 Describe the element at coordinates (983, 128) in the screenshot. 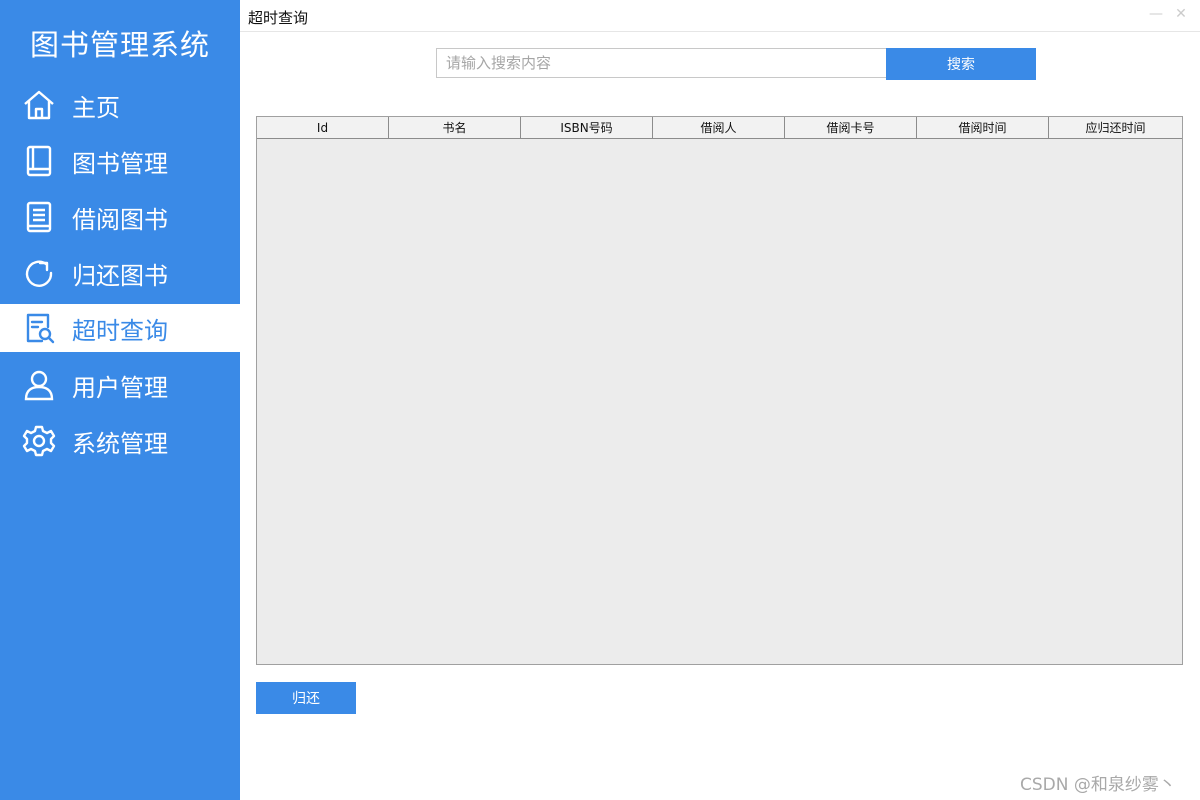

I see `column-header-borrow-time: 借阅时间` at that location.